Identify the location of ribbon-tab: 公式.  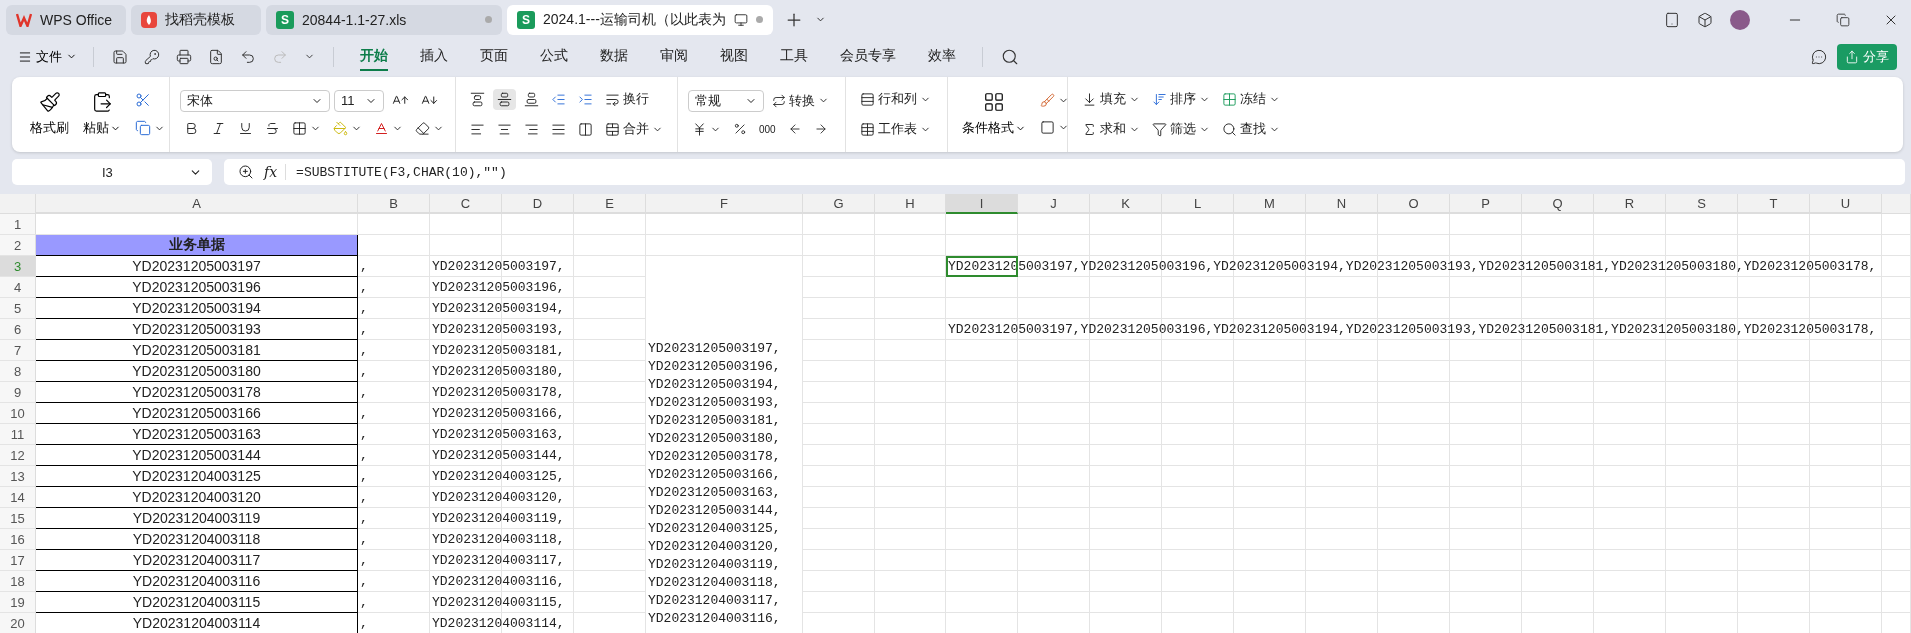
(554, 56).